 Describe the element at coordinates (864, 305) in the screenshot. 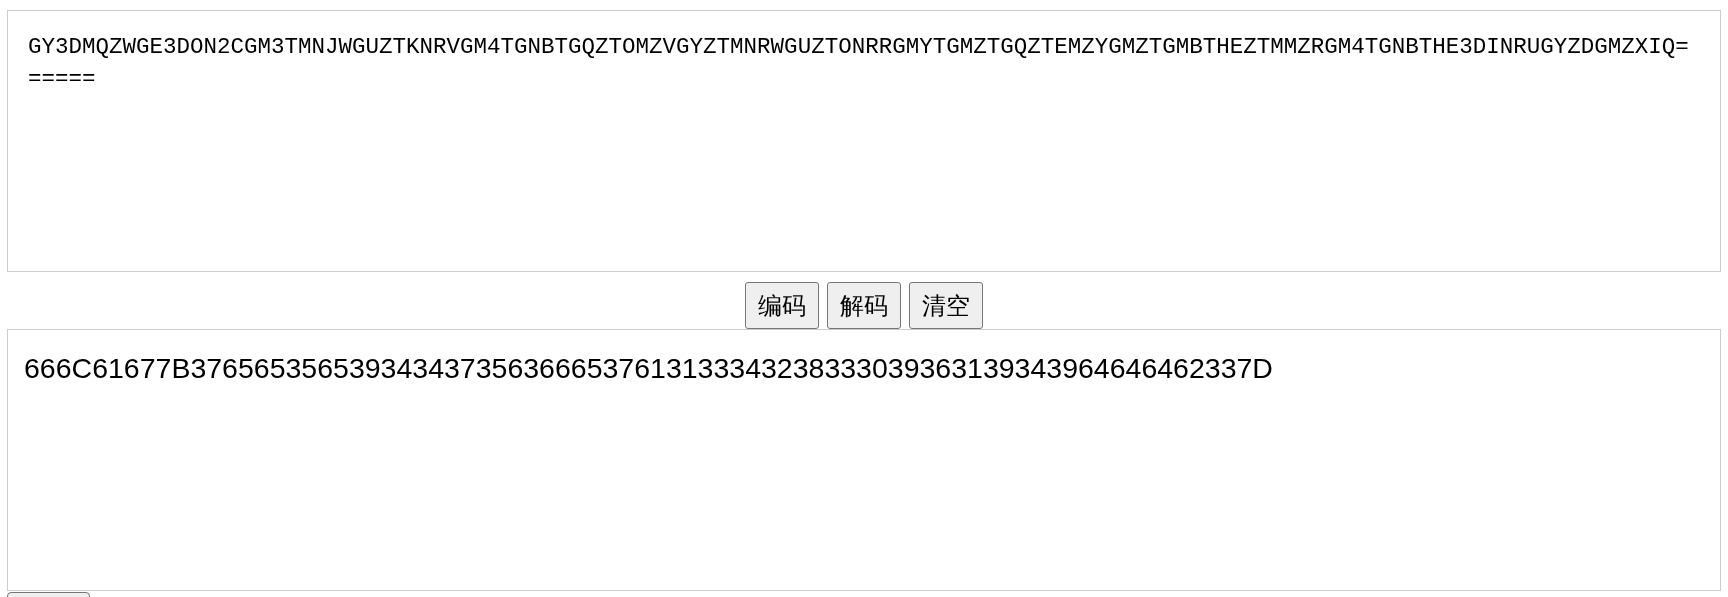

I see `action-button: 解码` at that location.